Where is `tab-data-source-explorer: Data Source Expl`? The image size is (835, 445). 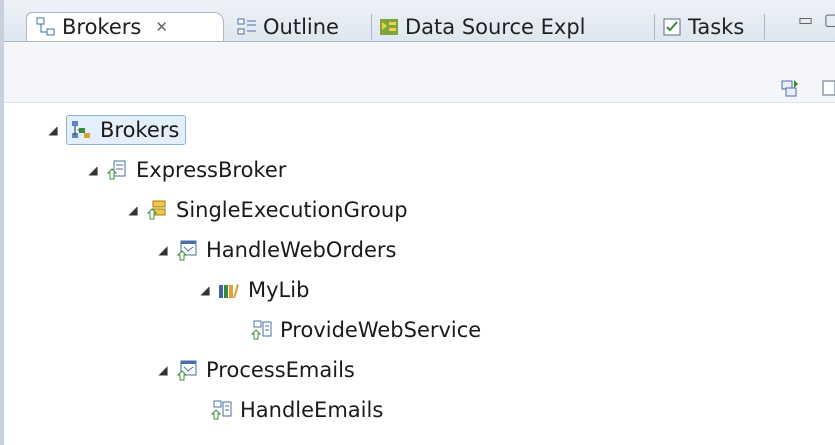 tab-data-source-explorer: Data Source Expl is located at coordinates (513, 26).